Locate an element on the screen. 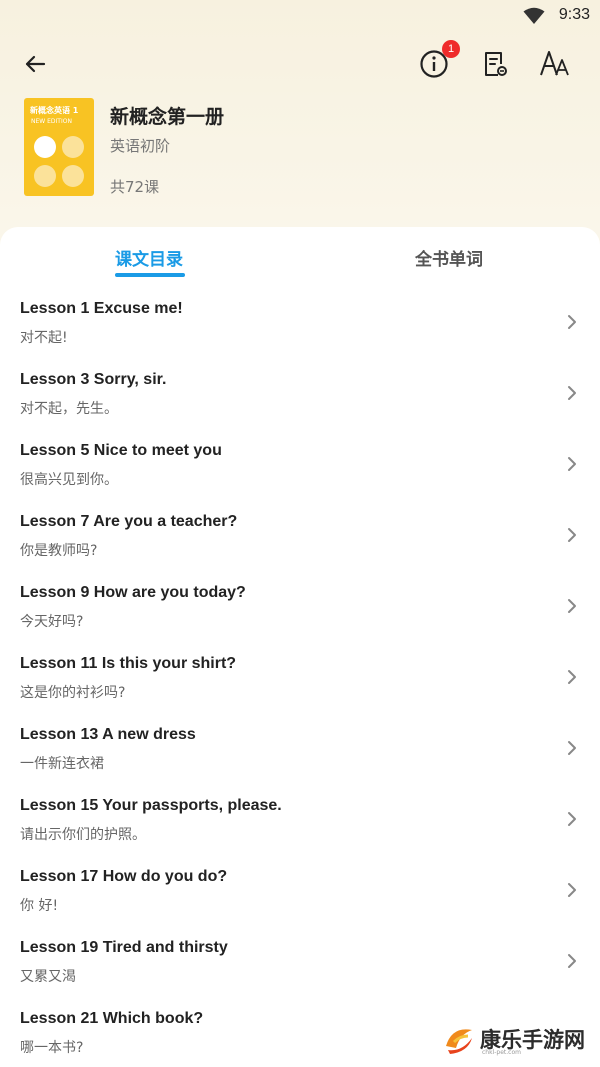 This screenshot has height=1067, width=600. lesson-title: Lesson 1 Excuse me! is located at coordinates (101, 308).